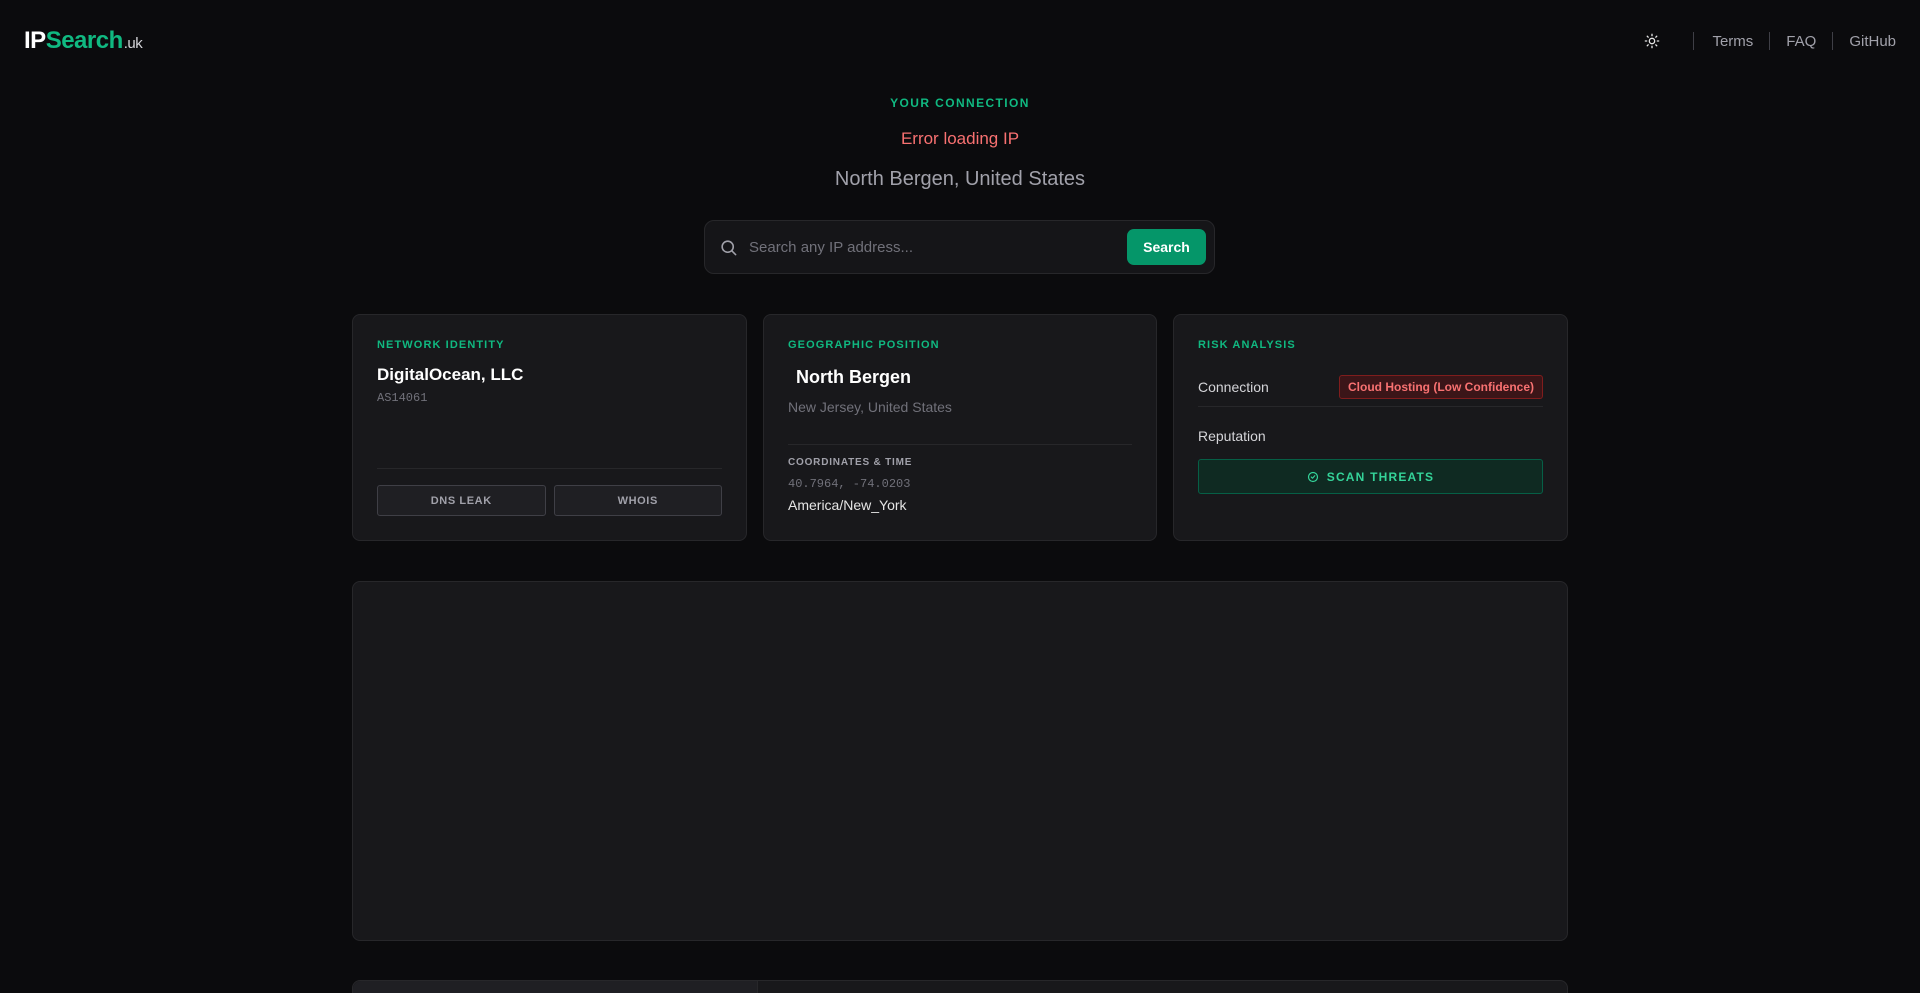  Describe the element at coordinates (960, 103) in the screenshot. I see `connection-label: YOUR CONNECTION` at that location.